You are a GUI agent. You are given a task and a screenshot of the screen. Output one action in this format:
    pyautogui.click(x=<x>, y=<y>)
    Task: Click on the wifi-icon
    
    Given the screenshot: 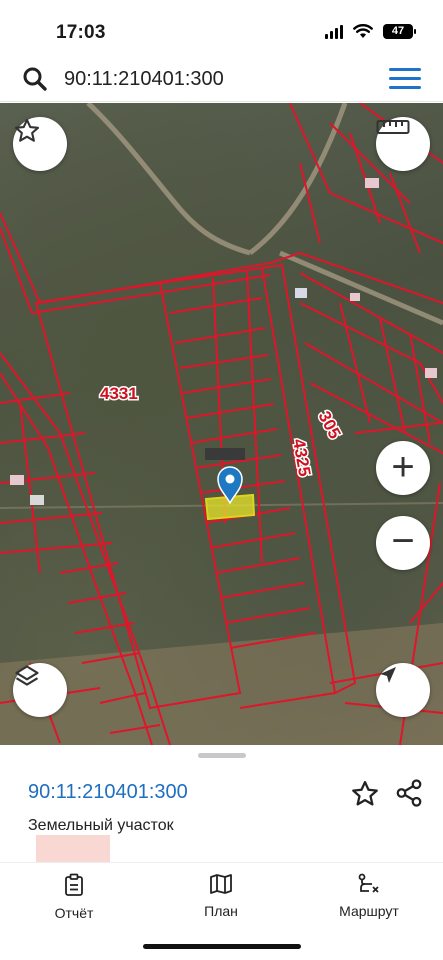 What is the action you would take?
    pyautogui.click(x=363, y=31)
    